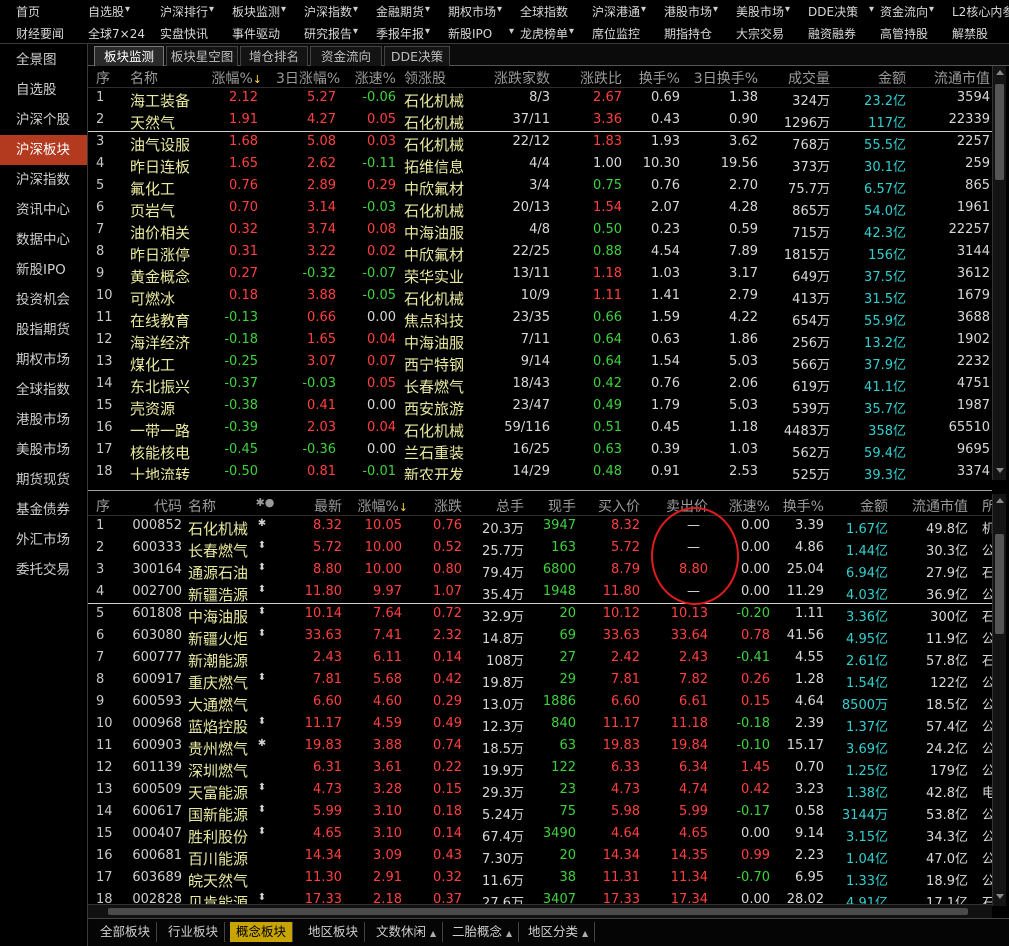 The image size is (1009, 946). What do you see at coordinates (43, 180) in the screenshot?
I see `sidebar-item: 沪深指数` at bounding box center [43, 180].